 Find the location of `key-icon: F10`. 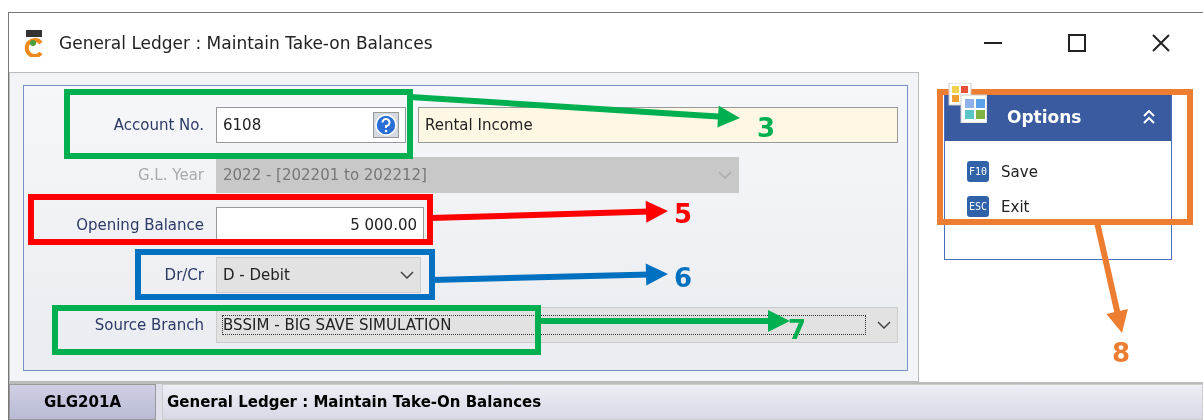

key-icon: F10 is located at coordinates (978, 172).